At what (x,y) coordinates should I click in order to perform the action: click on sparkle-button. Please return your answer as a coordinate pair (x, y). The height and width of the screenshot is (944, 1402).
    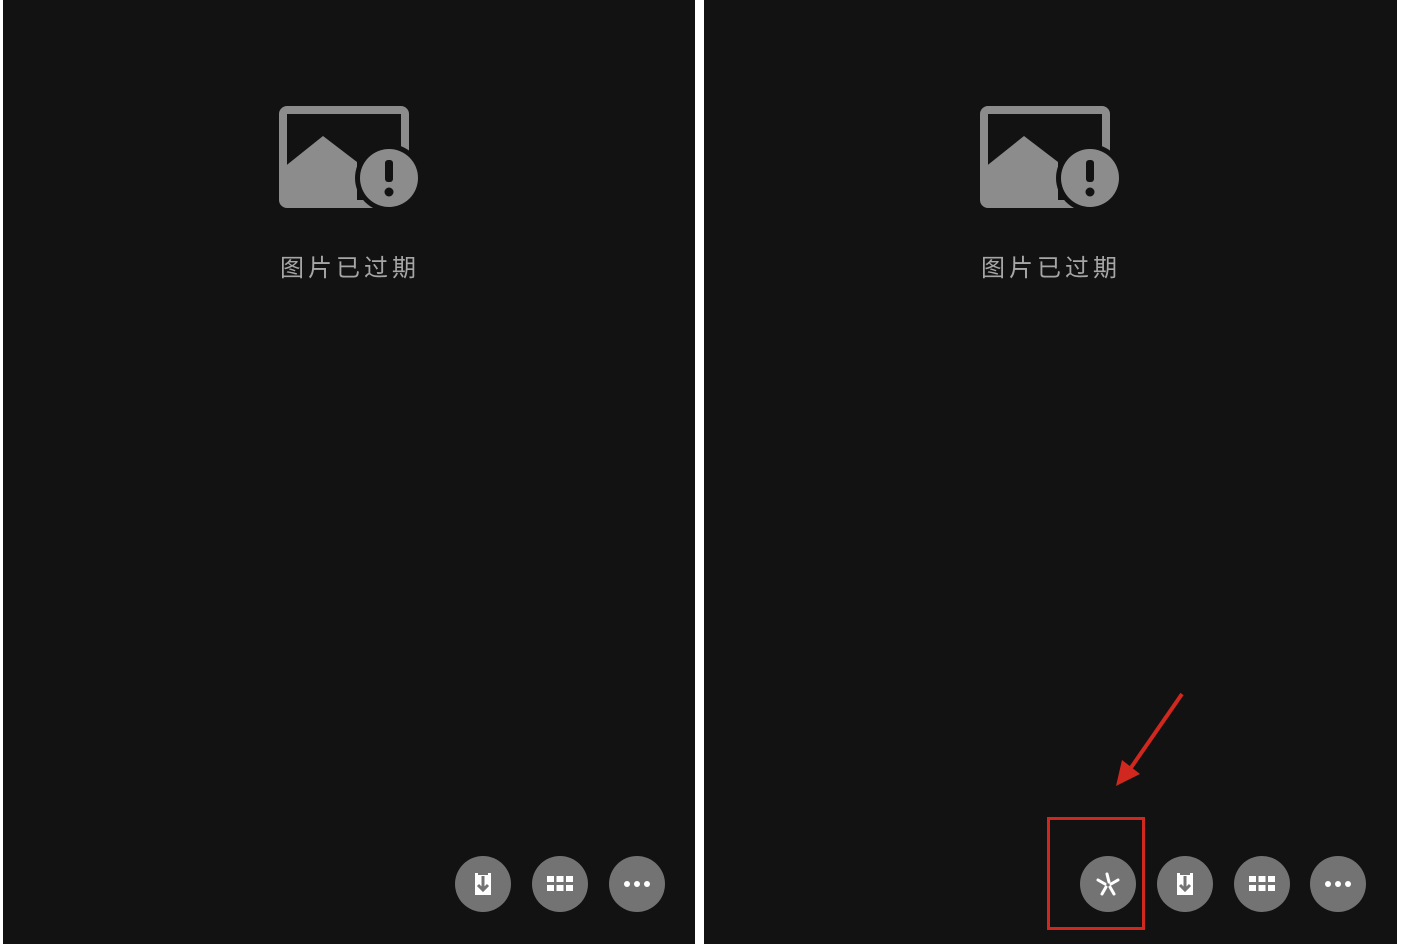
    Looking at the image, I should click on (1108, 884).